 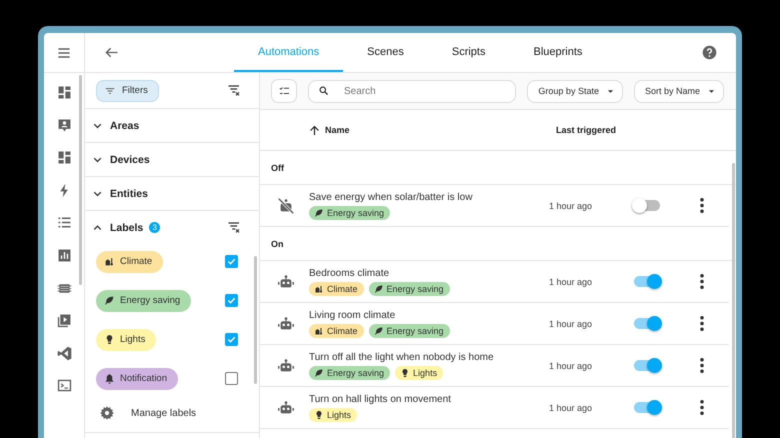 I want to click on tab: Blueprints, so click(x=557, y=52).